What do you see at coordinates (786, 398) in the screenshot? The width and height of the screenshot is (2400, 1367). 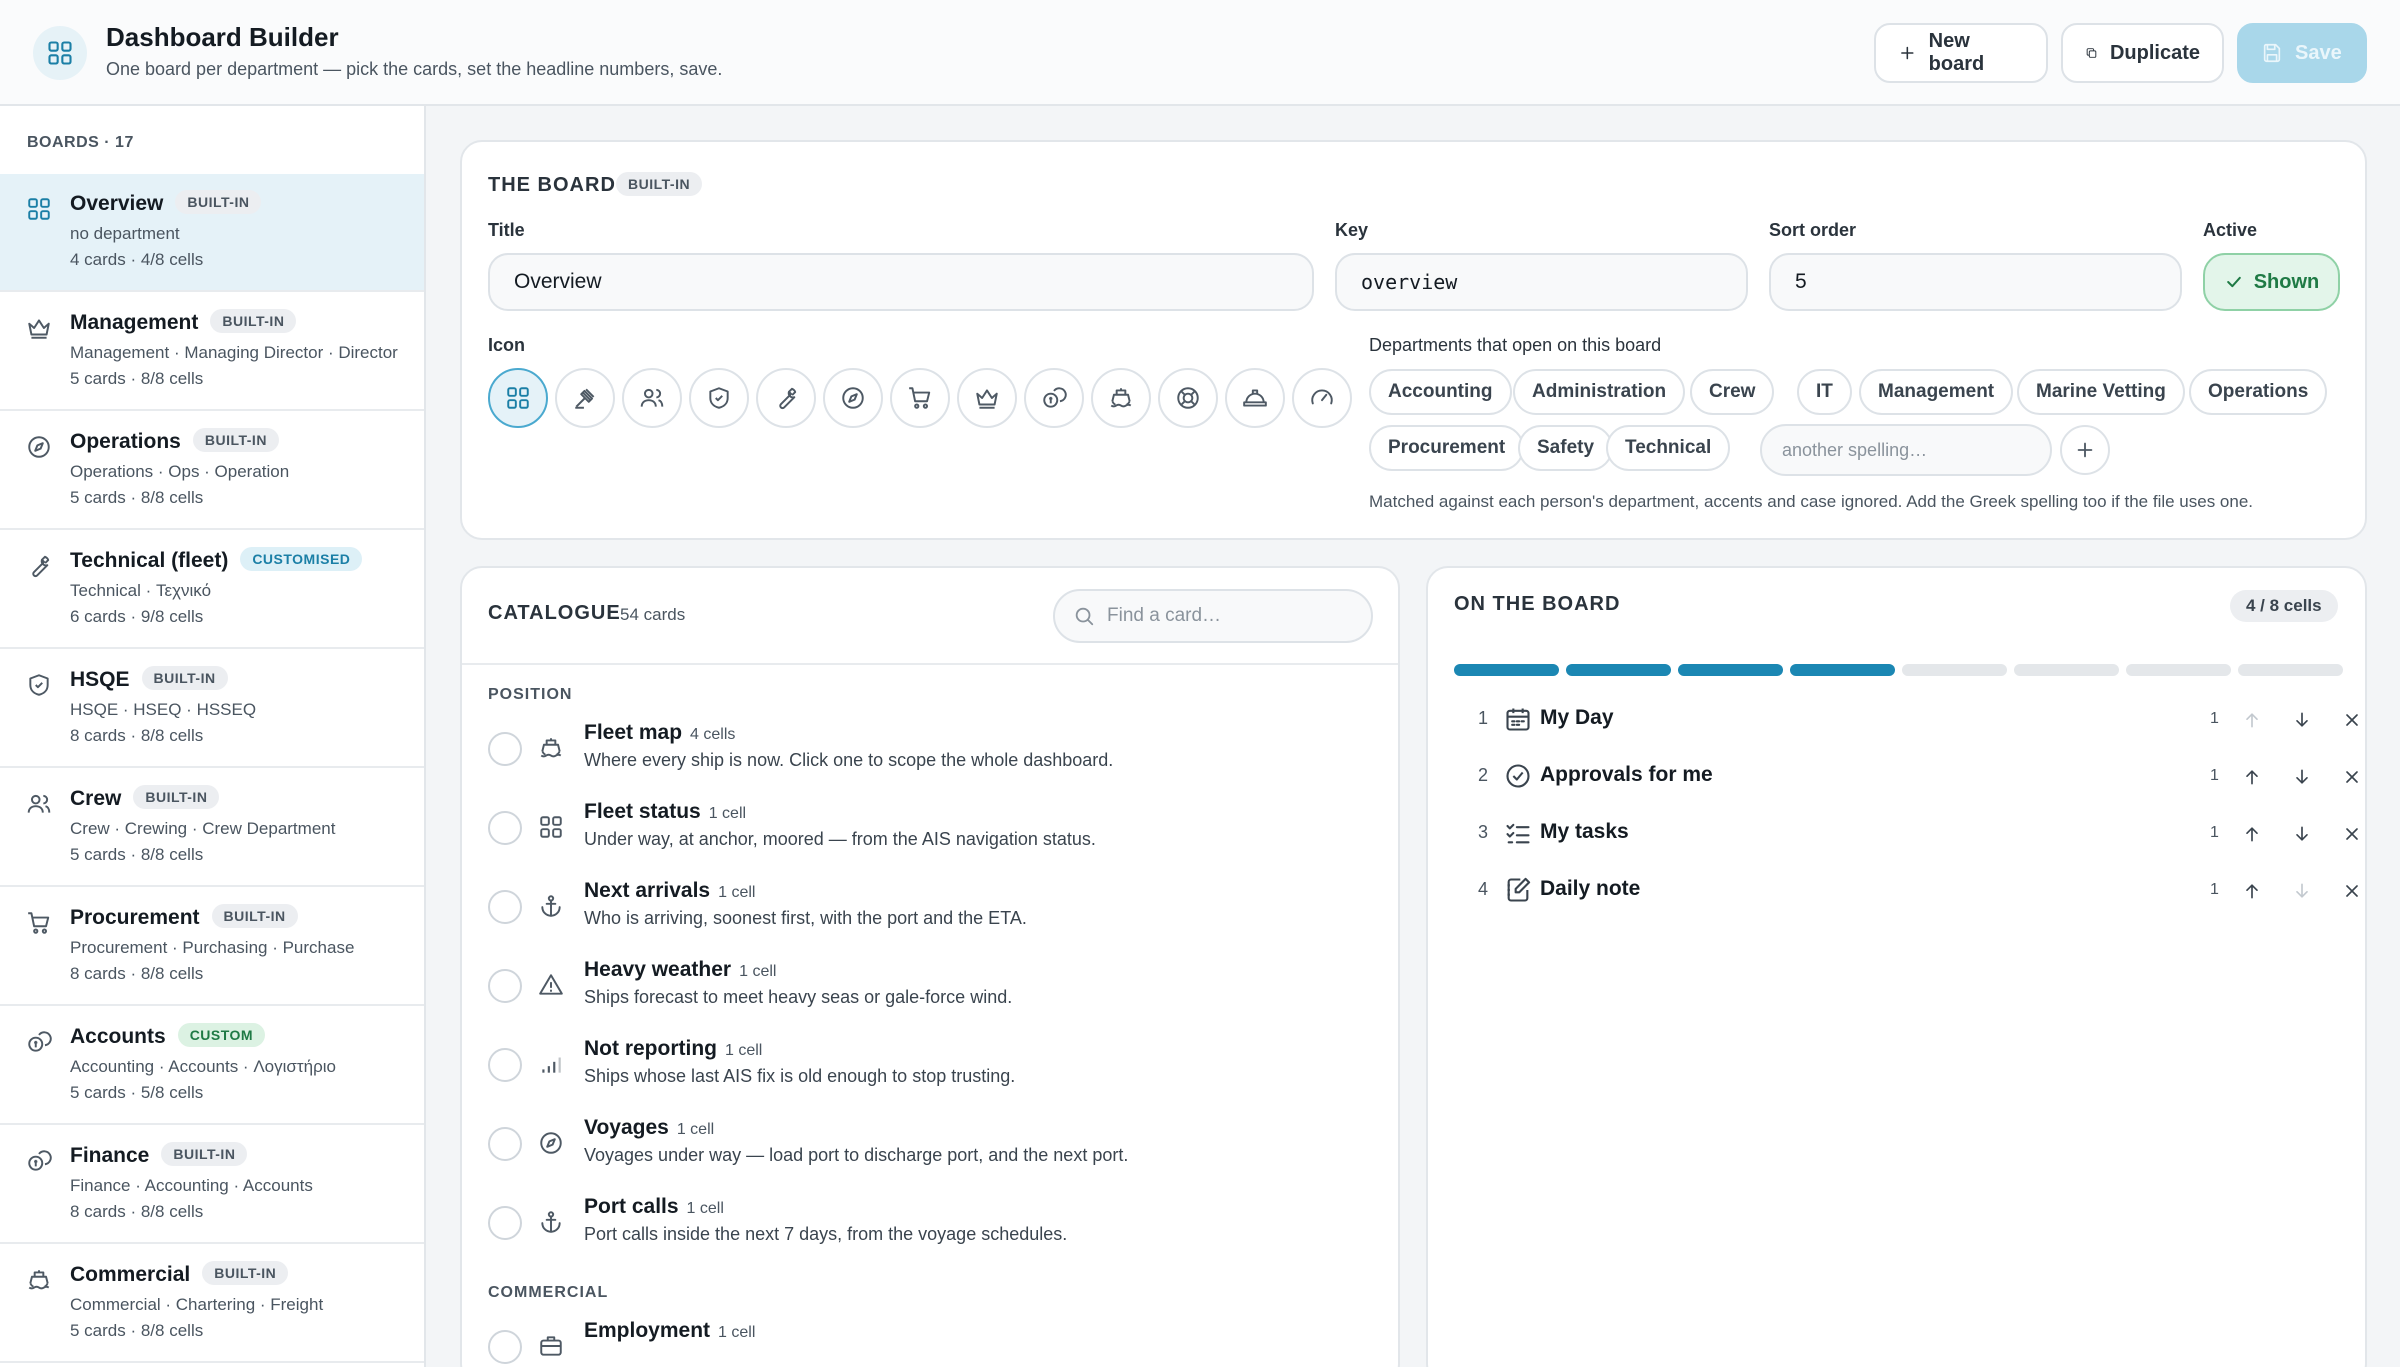 I see `icon-option-wrench` at bounding box center [786, 398].